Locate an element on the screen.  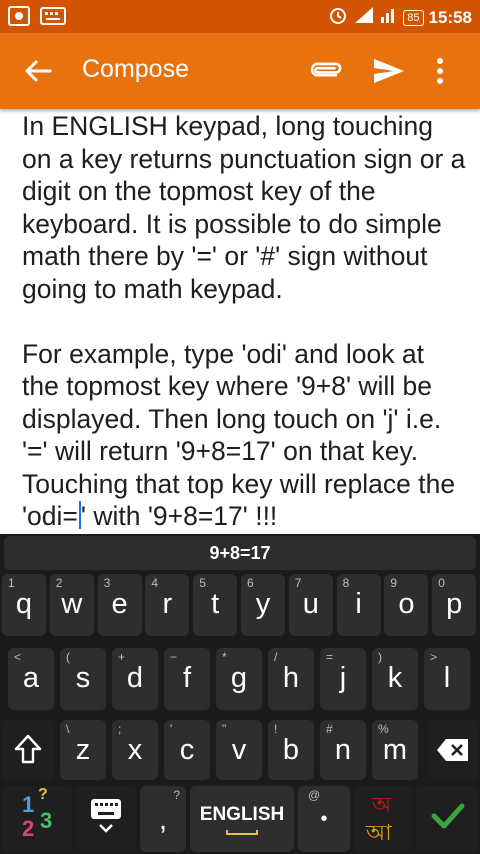
key-label: x is located at coordinates (135, 750).